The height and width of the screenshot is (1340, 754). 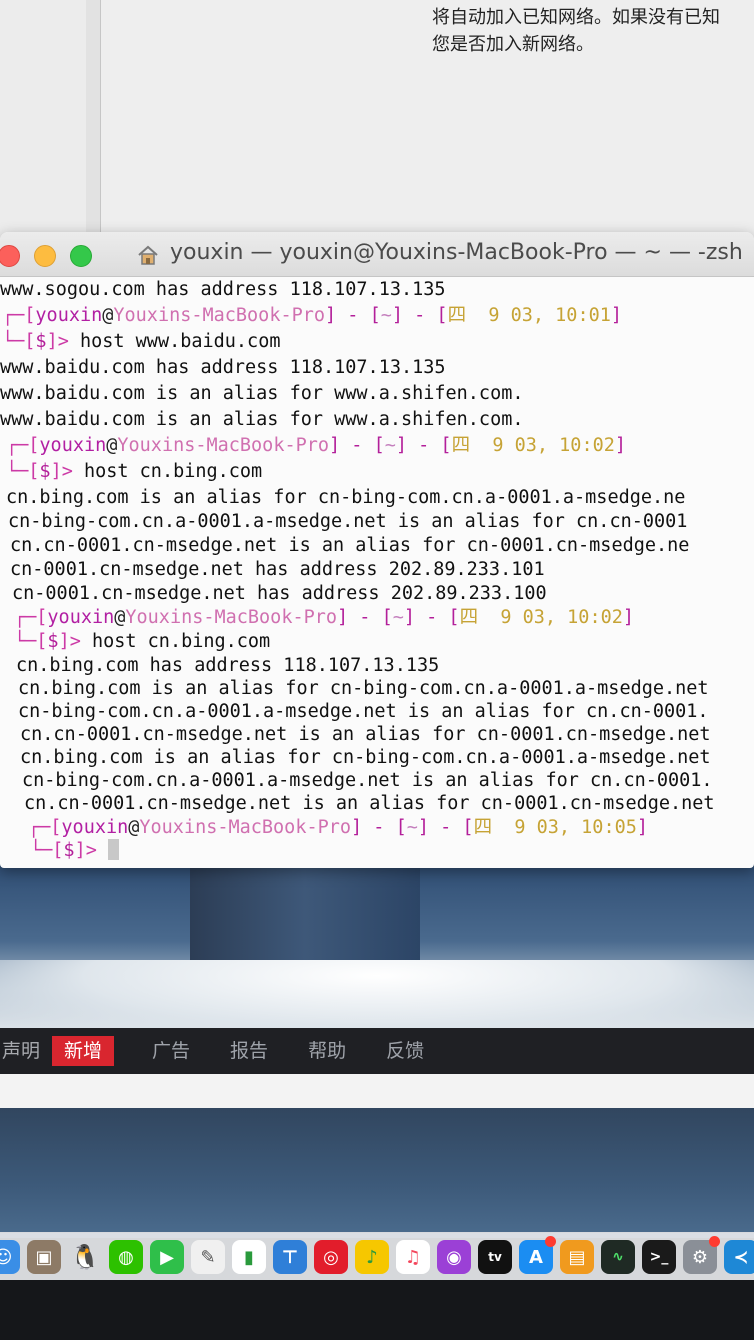 What do you see at coordinates (593, 31) in the screenshot?
I see `network-notice-text: 将自动加入已知网络。如果没有已知 您是否加入新网络。` at bounding box center [593, 31].